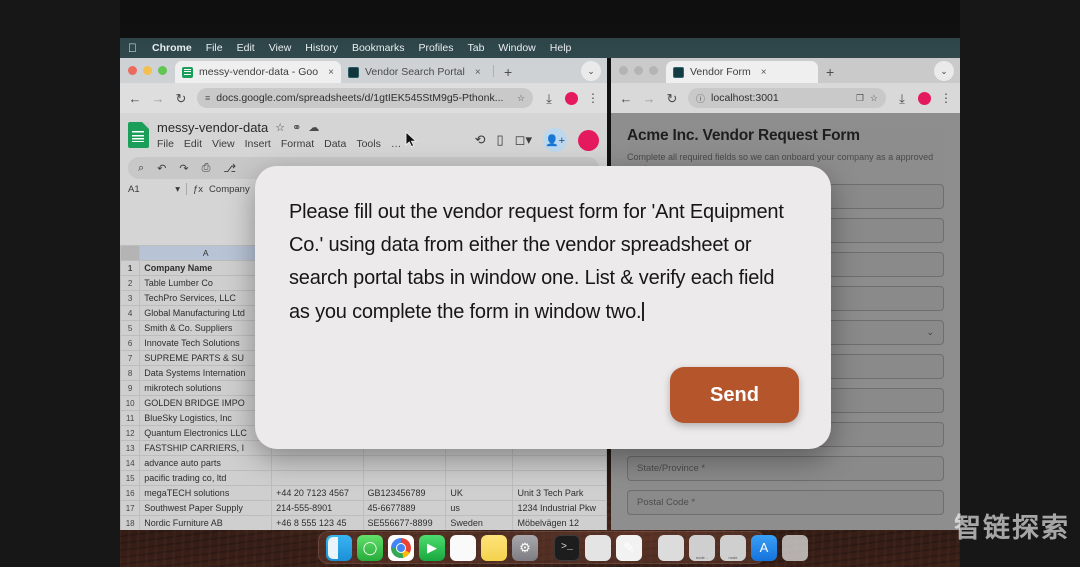 This screenshot has width=1080, height=567. What do you see at coordinates (130, 253) in the screenshot?
I see `select-all-corner` at bounding box center [130, 253].